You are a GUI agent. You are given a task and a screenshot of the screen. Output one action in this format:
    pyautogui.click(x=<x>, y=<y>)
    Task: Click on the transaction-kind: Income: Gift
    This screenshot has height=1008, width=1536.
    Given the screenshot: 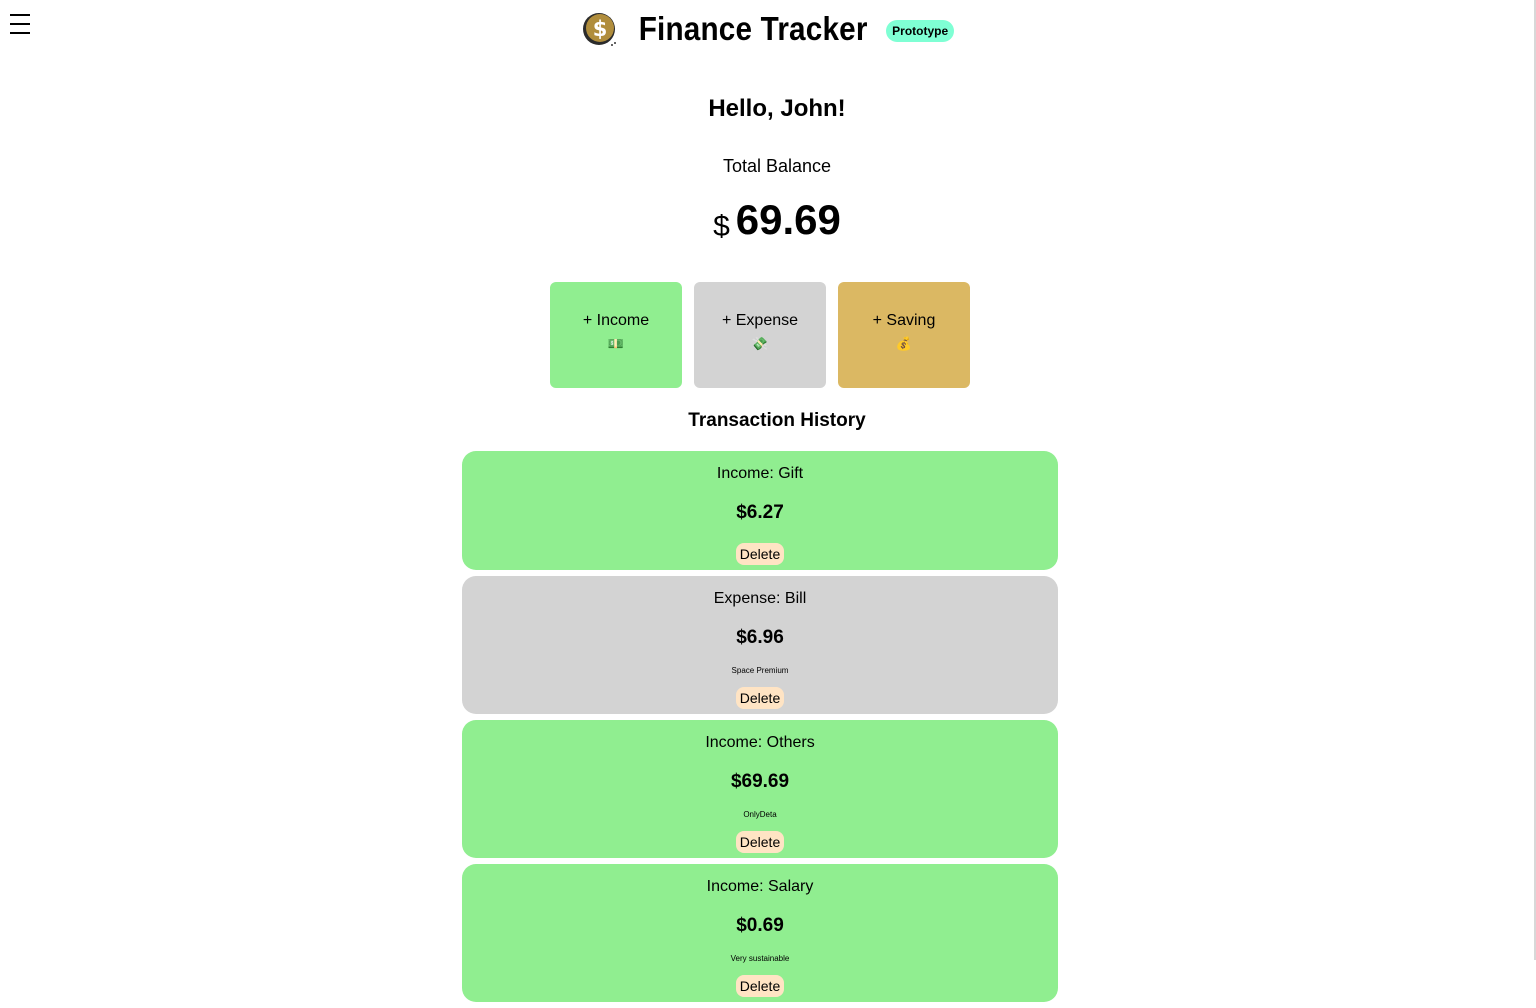 What is the action you would take?
    pyautogui.click(x=760, y=473)
    